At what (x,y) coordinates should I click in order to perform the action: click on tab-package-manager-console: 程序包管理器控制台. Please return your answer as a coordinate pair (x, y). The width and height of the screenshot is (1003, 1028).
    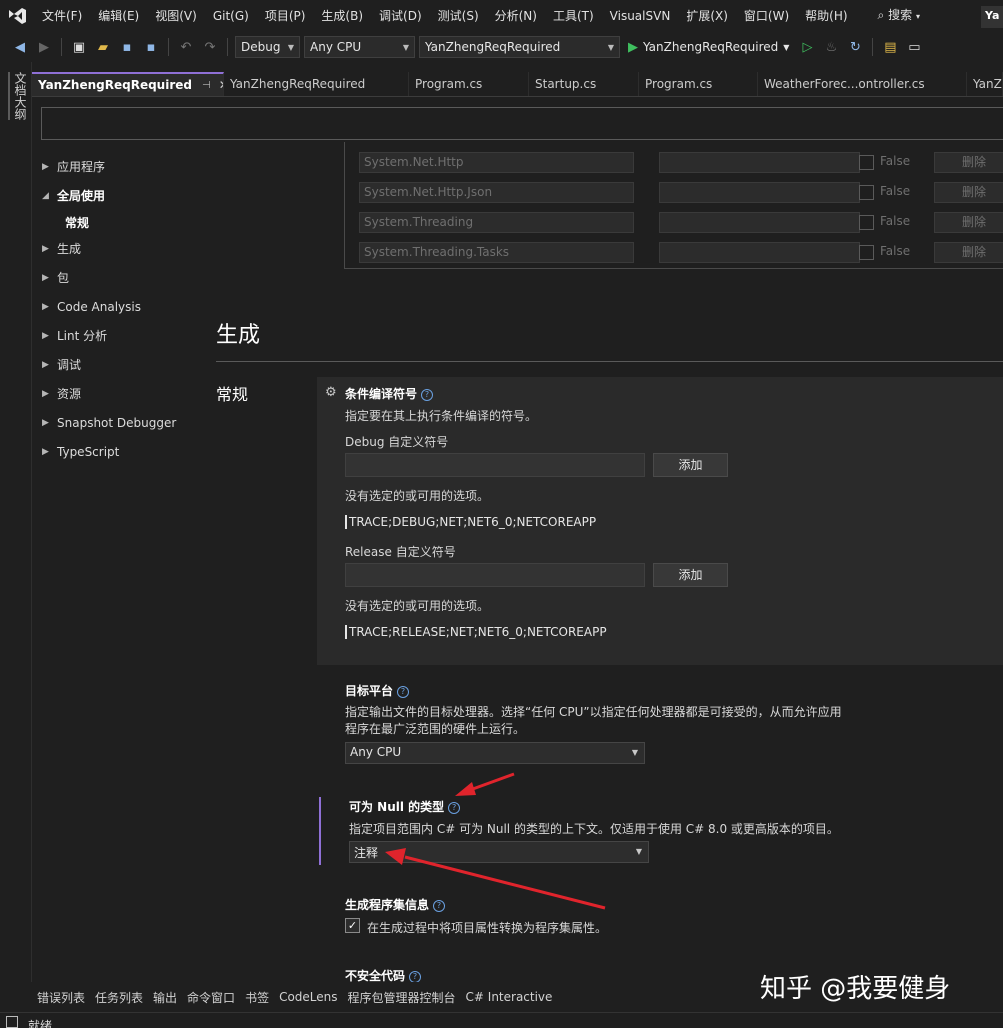
    Looking at the image, I should click on (402, 997).